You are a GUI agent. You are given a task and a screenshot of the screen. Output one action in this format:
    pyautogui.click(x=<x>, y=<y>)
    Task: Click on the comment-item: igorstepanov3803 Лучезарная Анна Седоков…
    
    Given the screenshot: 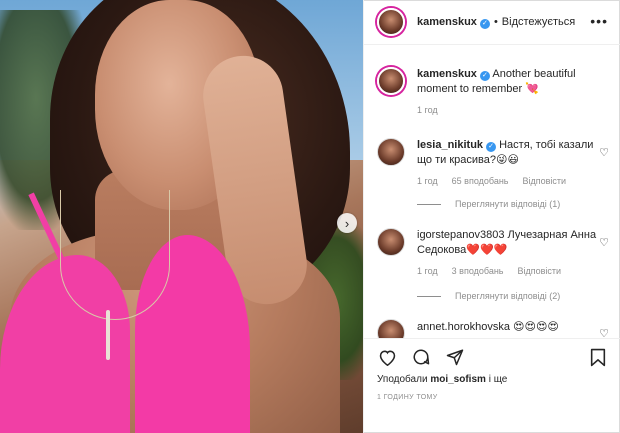 What is the action you would take?
    pyautogui.click(x=493, y=252)
    